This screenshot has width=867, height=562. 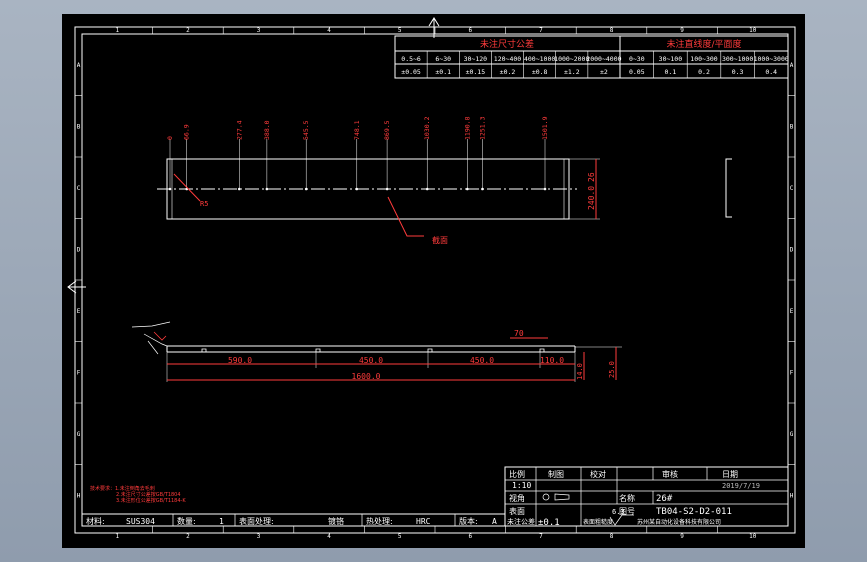 What do you see at coordinates (671, 59) in the screenshot?
I see `tolerance_flat-range-1: 30~100` at bounding box center [671, 59].